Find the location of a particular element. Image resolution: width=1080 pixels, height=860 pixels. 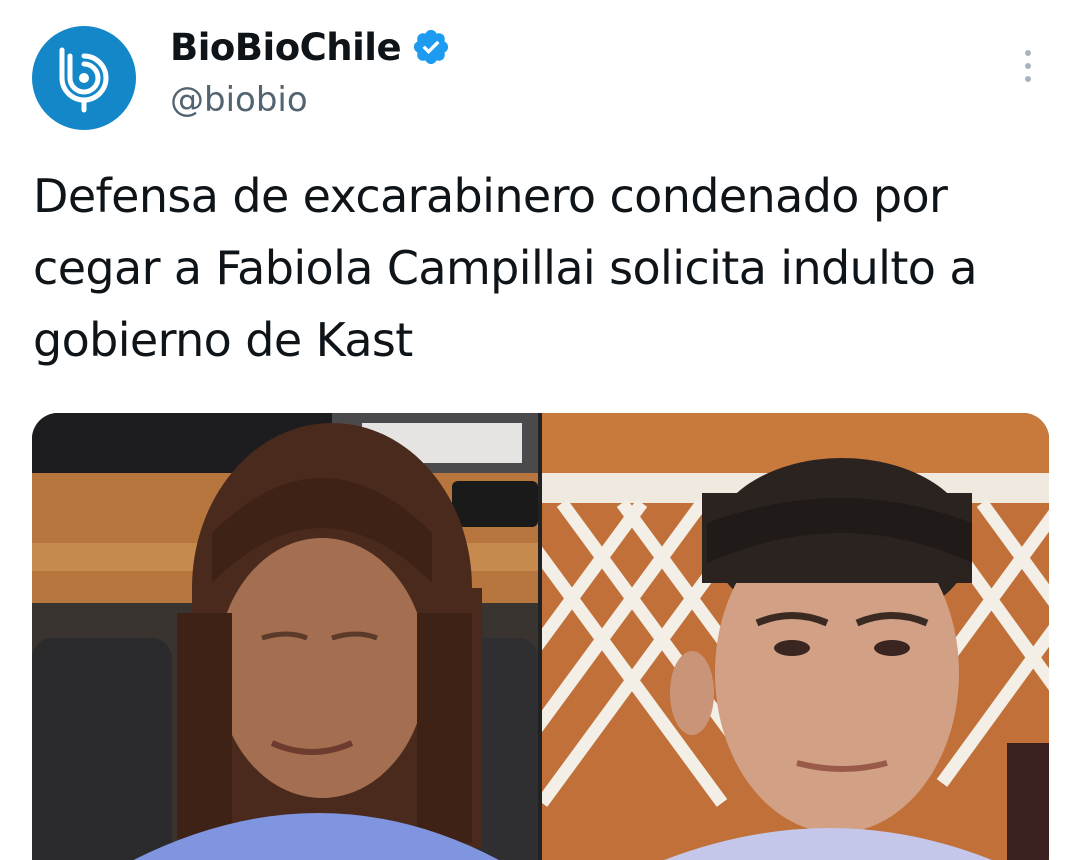

account-handle: @biobio is located at coordinates (239, 100).